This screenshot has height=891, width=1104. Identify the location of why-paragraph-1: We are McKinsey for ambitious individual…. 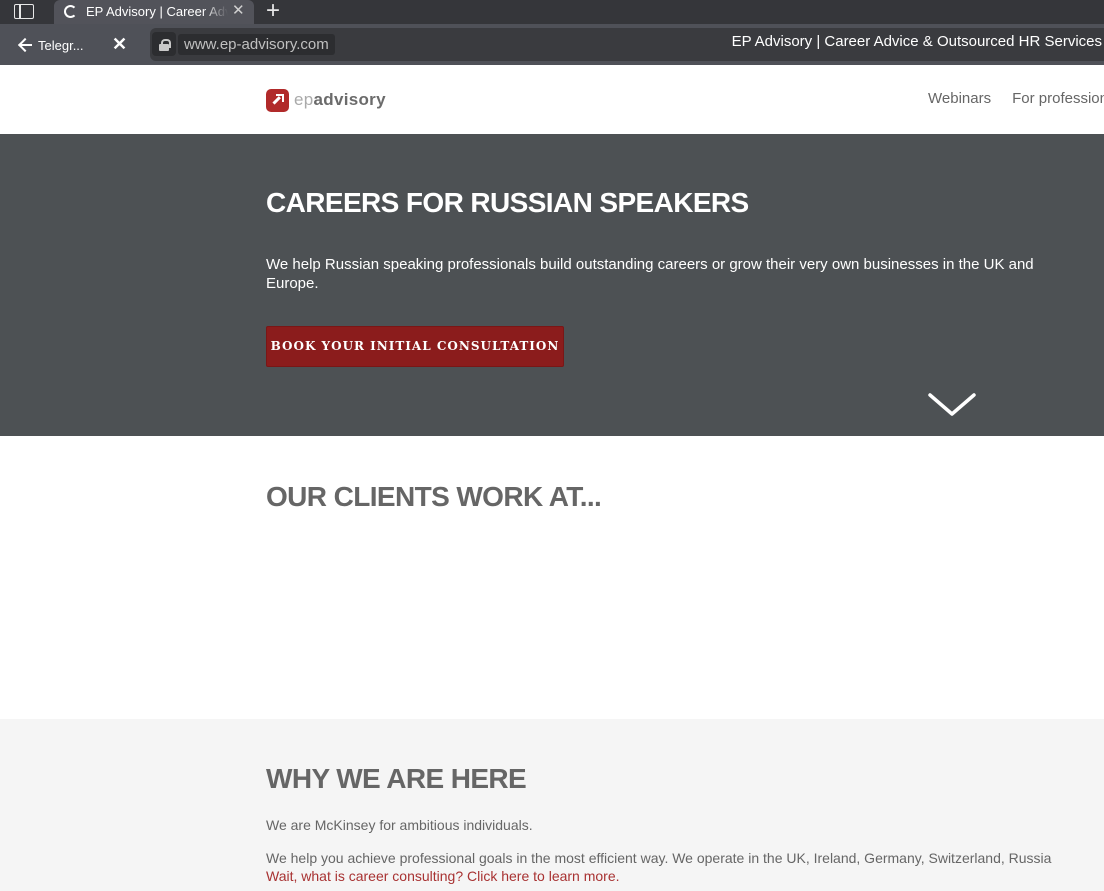
(399, 825).